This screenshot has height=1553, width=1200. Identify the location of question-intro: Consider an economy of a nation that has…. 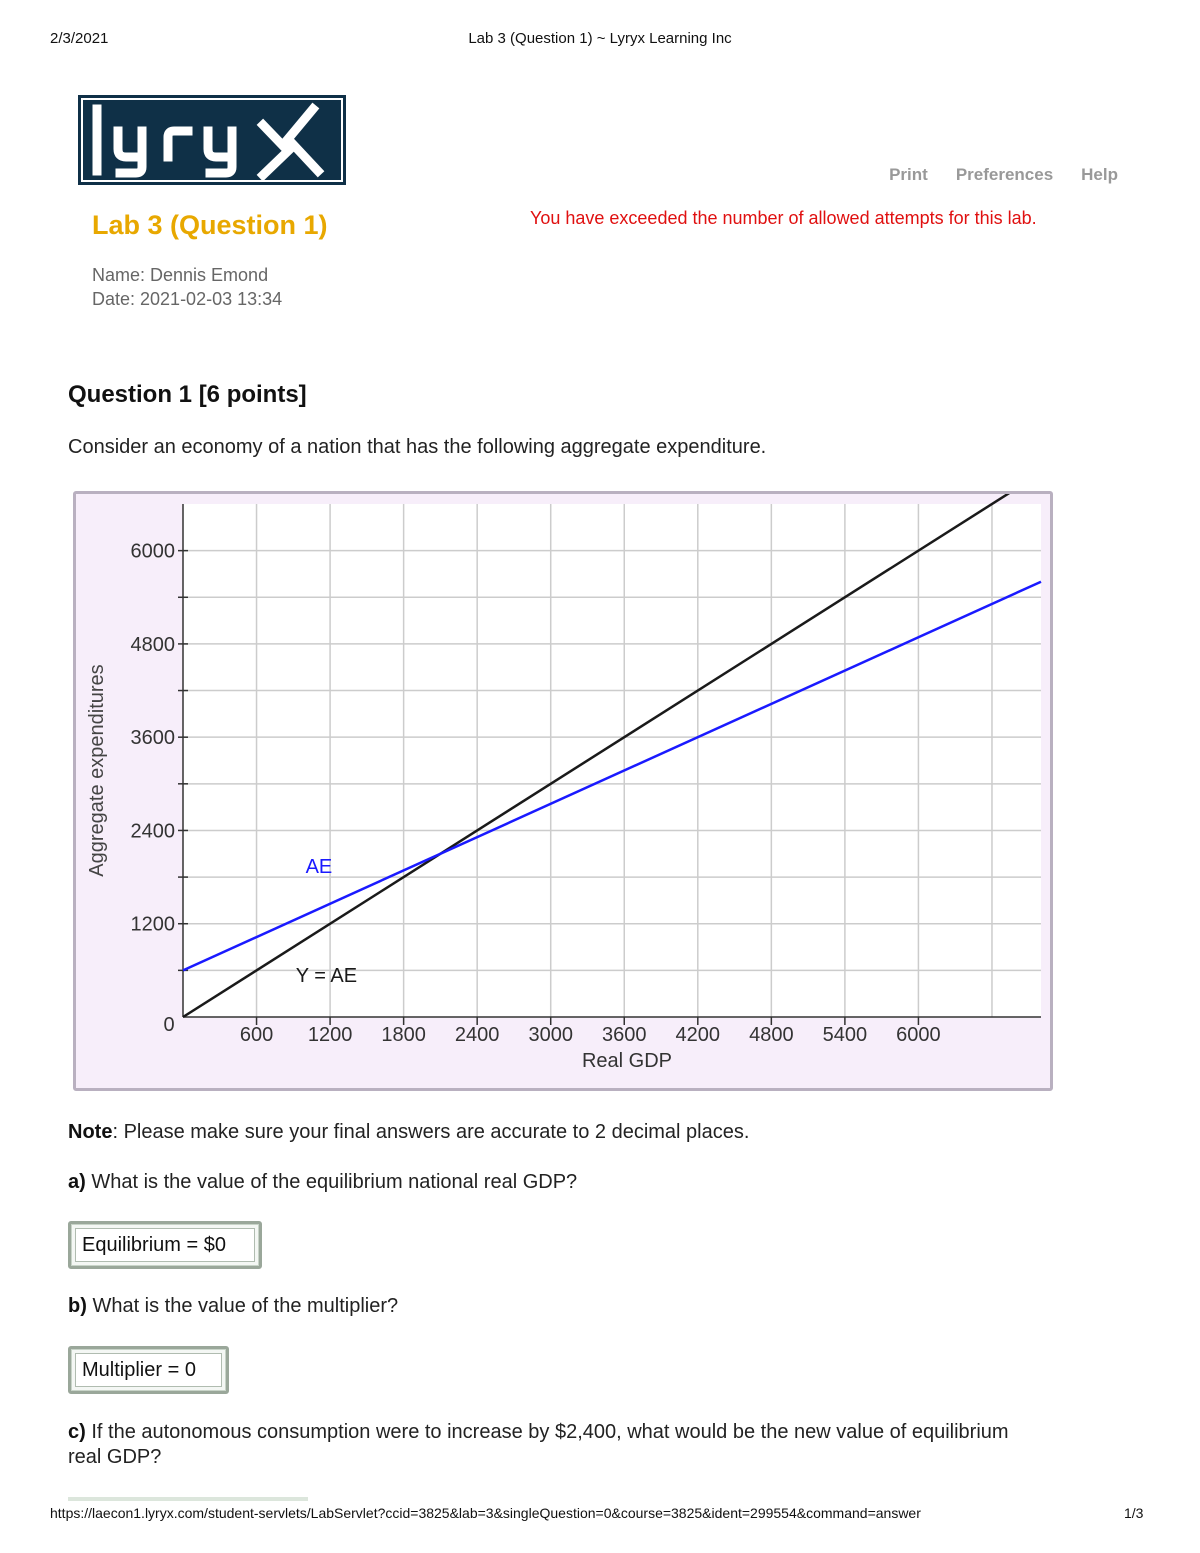
(417, 447).